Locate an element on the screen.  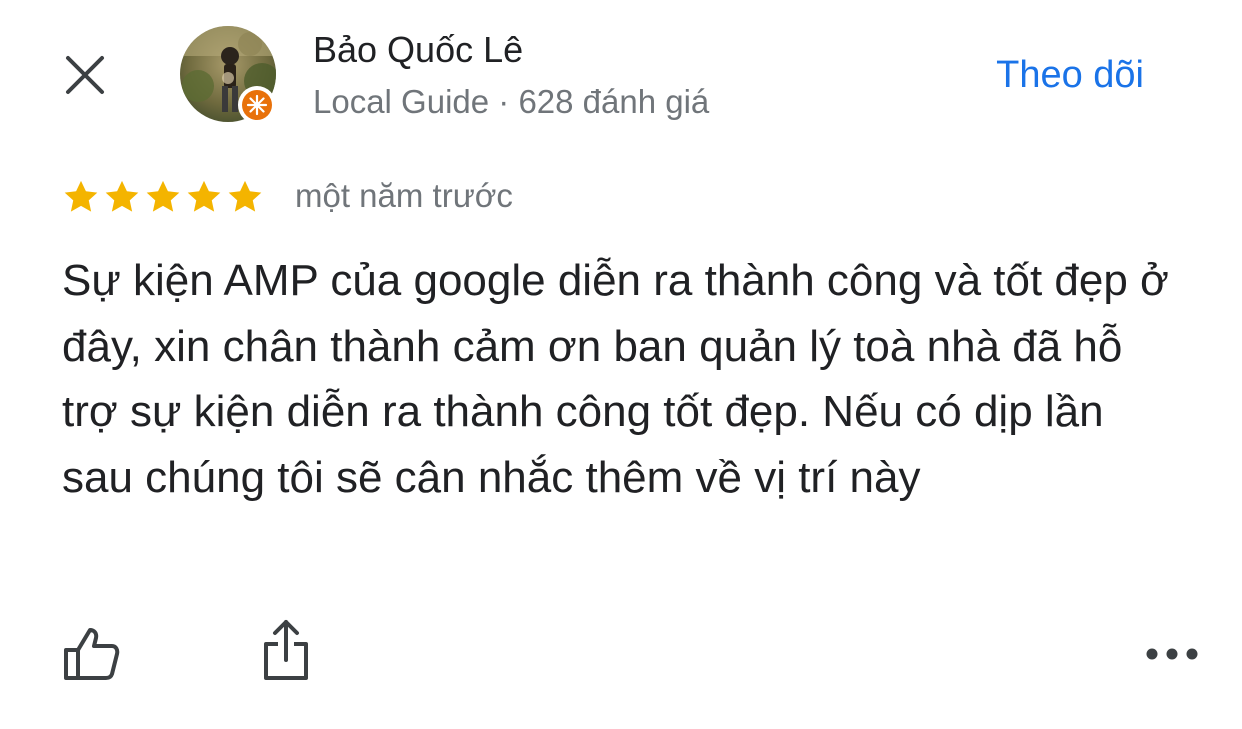
close-icon is located at coordinates (85, 75).